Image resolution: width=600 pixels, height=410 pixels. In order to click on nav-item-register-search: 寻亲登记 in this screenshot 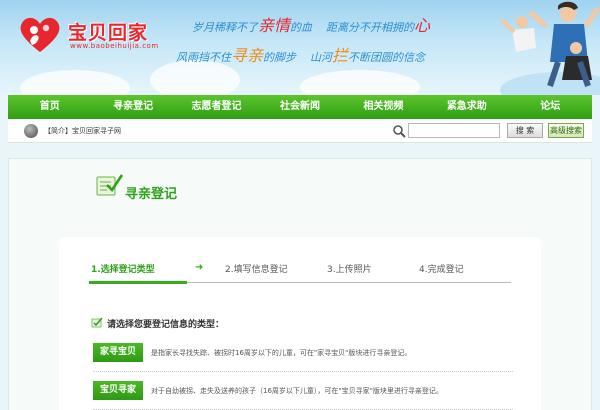, I will do `click(132, 107)`.